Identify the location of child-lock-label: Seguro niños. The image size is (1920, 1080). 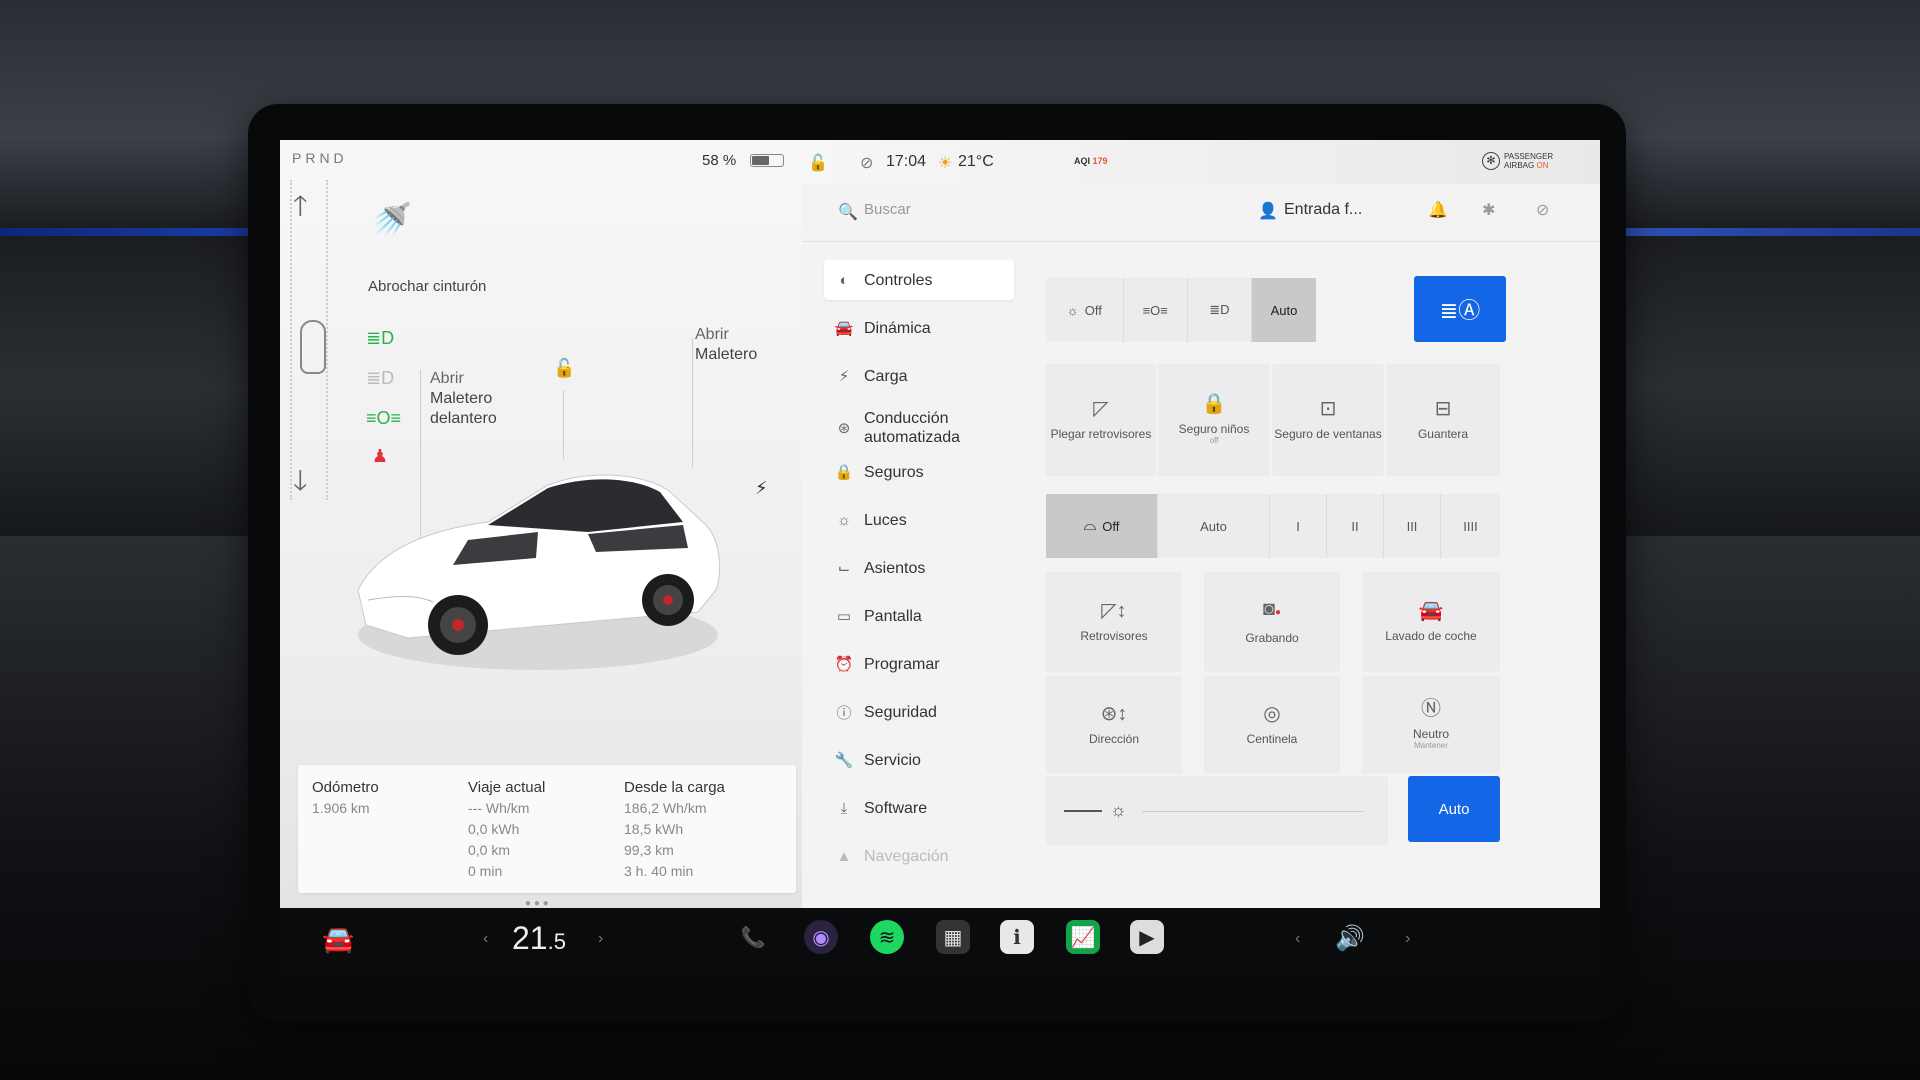
(1214, 429).